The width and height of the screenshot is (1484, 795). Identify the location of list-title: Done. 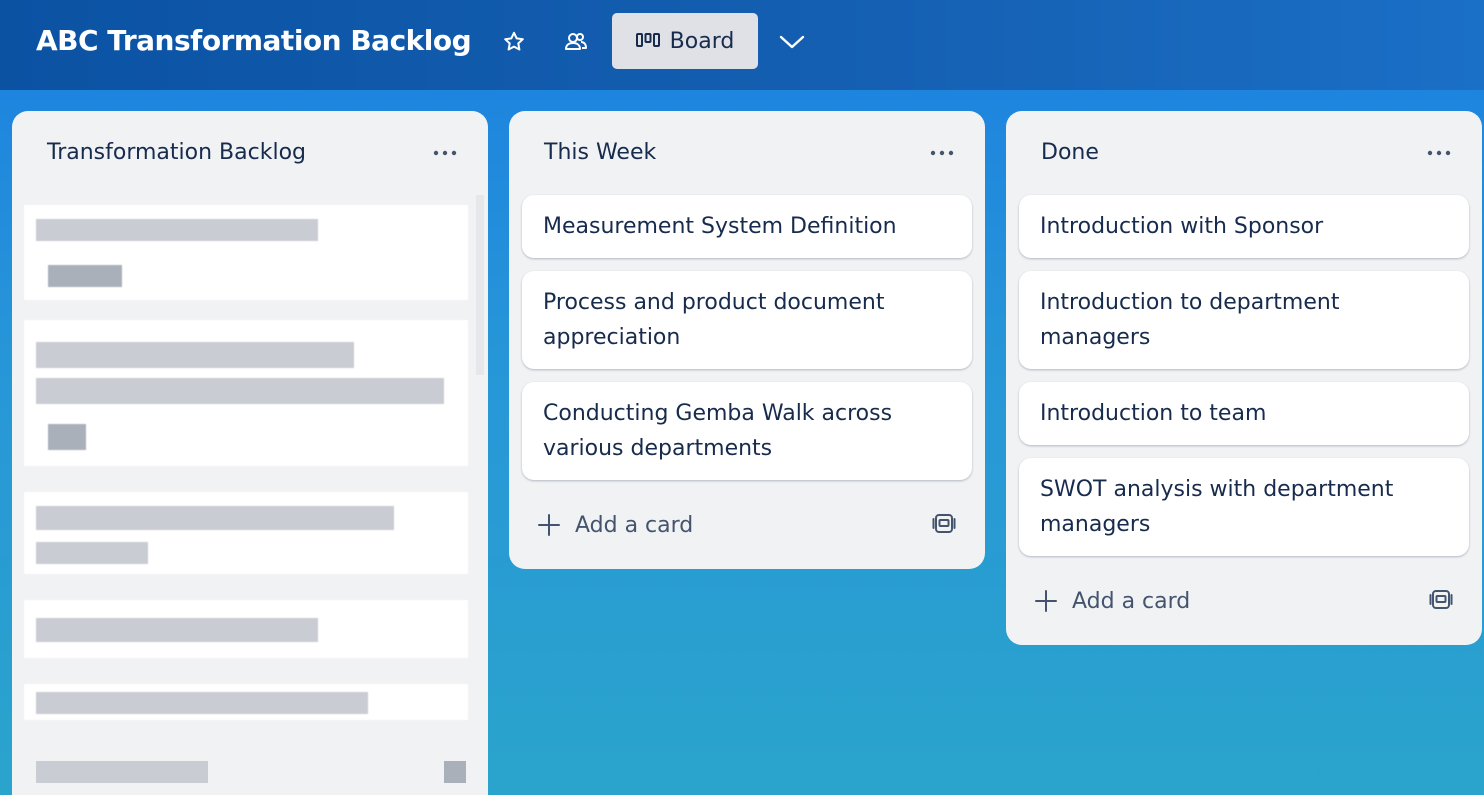
(1070, 152).